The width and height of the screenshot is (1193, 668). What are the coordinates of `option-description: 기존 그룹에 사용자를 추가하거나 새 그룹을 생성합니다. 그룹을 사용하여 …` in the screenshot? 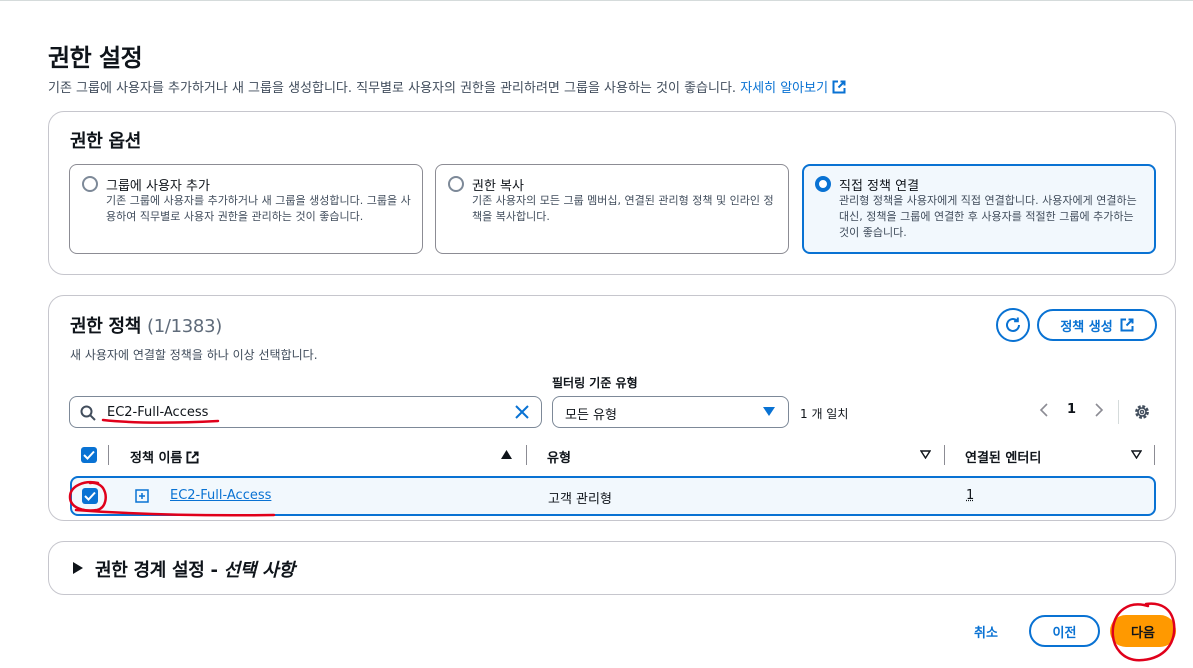 It's located at (258, 208).